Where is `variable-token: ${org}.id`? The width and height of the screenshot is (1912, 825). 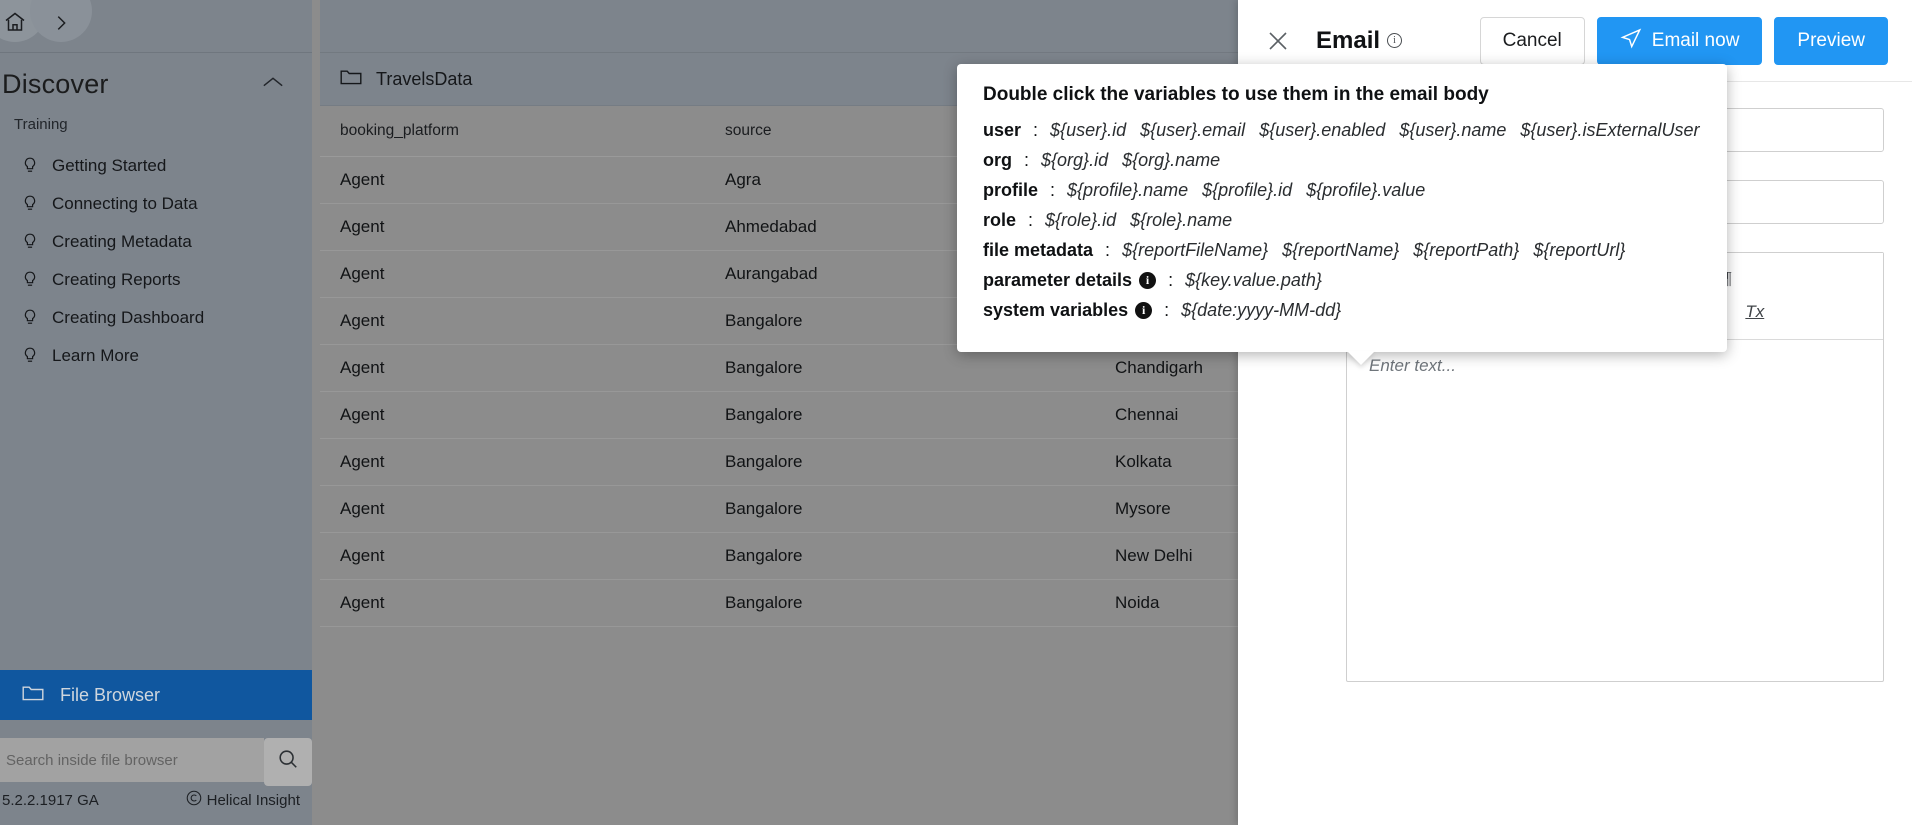 variable-token: ${org}.id is located at coordinates (1074, 160).